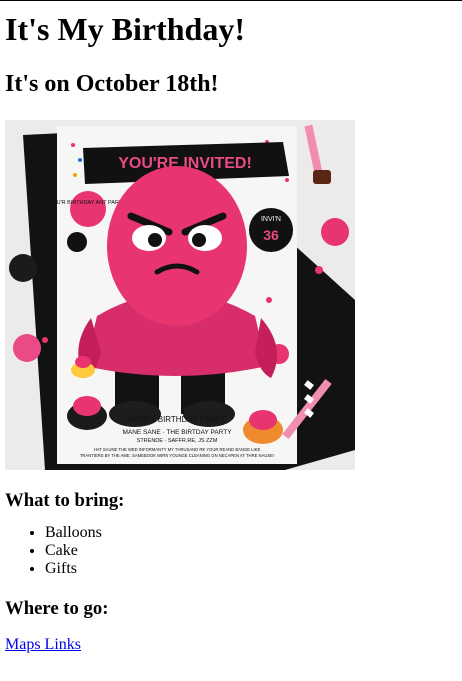 The height and width of the screenshot is (681, 462). I want to click on svg-text: YOU'R BIRTHDAY ANT PARTY!, so click(88, 203).